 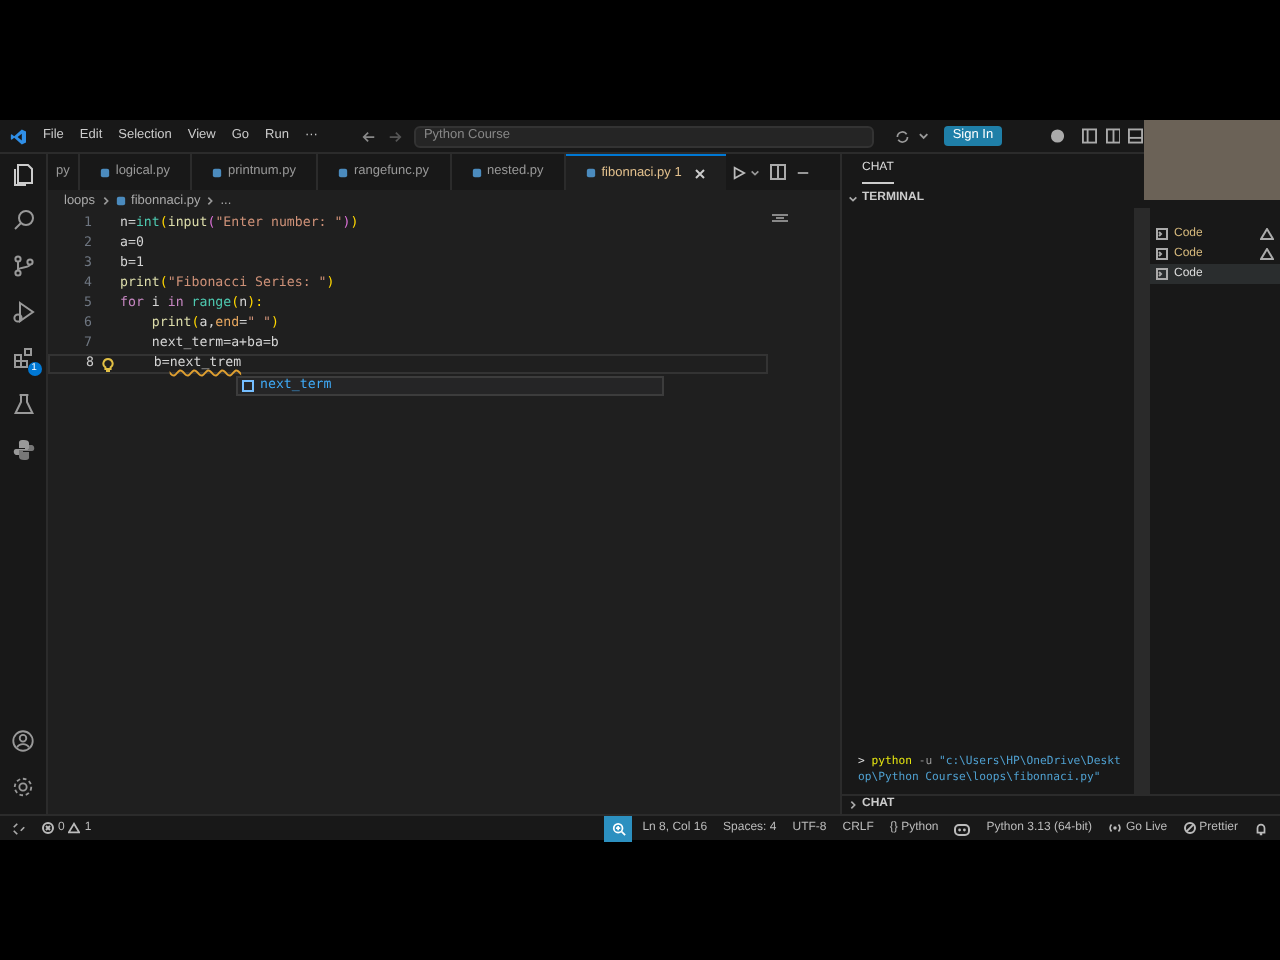 What do you see at coordinates (19, 828) in the screenshot?
I see `remote-icon` at bounding box center [19, 828].